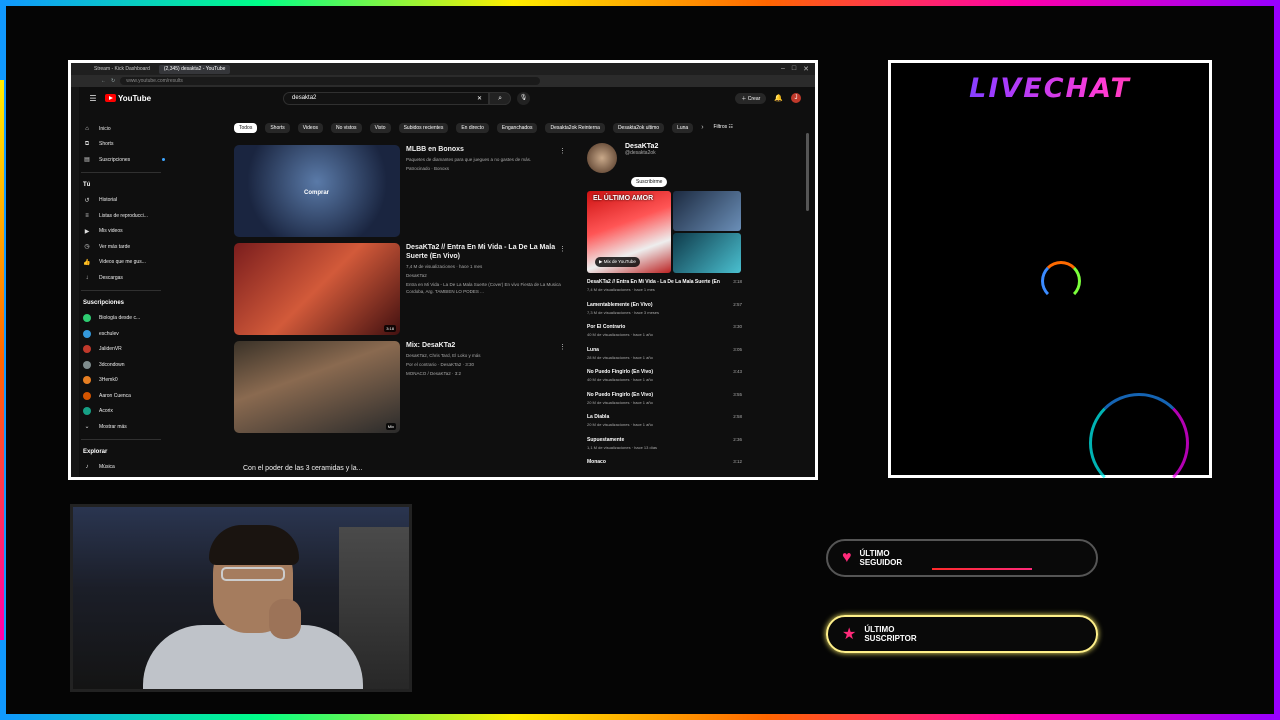 The image size is (1280, 720). Describe the element at coordinates (737, 349) in the screenshot. I see `song-duration: 3:05` at that location.